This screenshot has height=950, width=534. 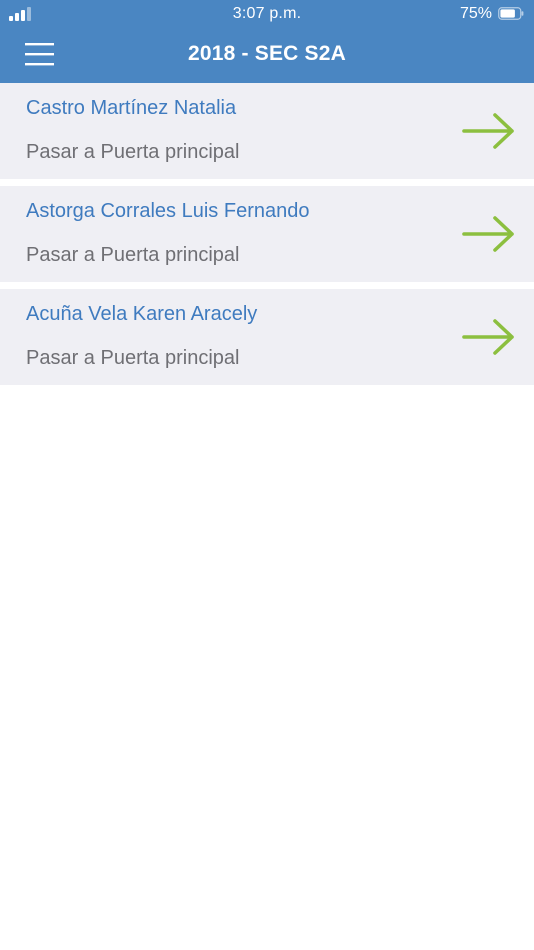 I want to click on app-header: 3:07 p.m. 75% 2018 - SEC S2A, so click(x=267, y=41).